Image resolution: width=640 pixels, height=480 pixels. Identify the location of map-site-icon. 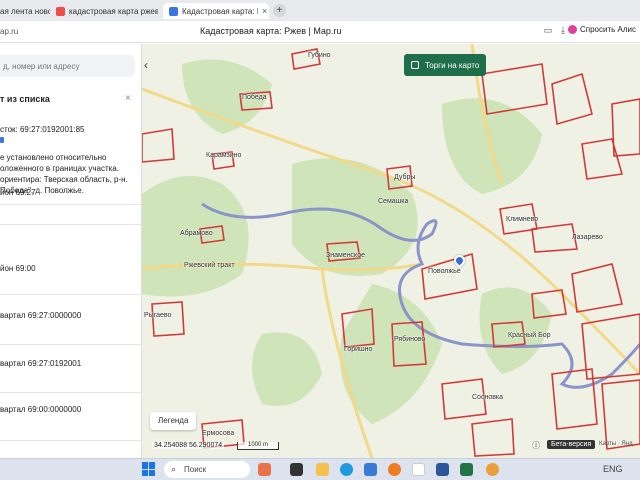
(173, 11).